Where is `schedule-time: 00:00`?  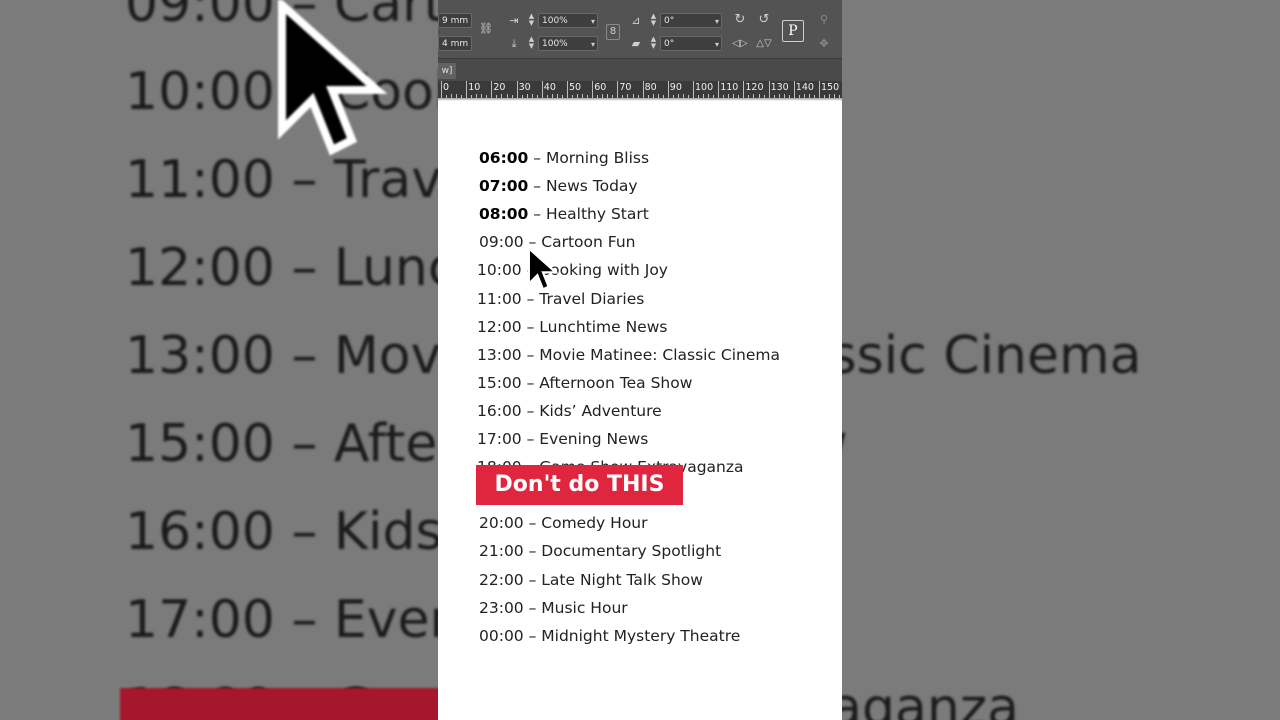
schedule-time: 00:00 is located at coordinates (501, 635).